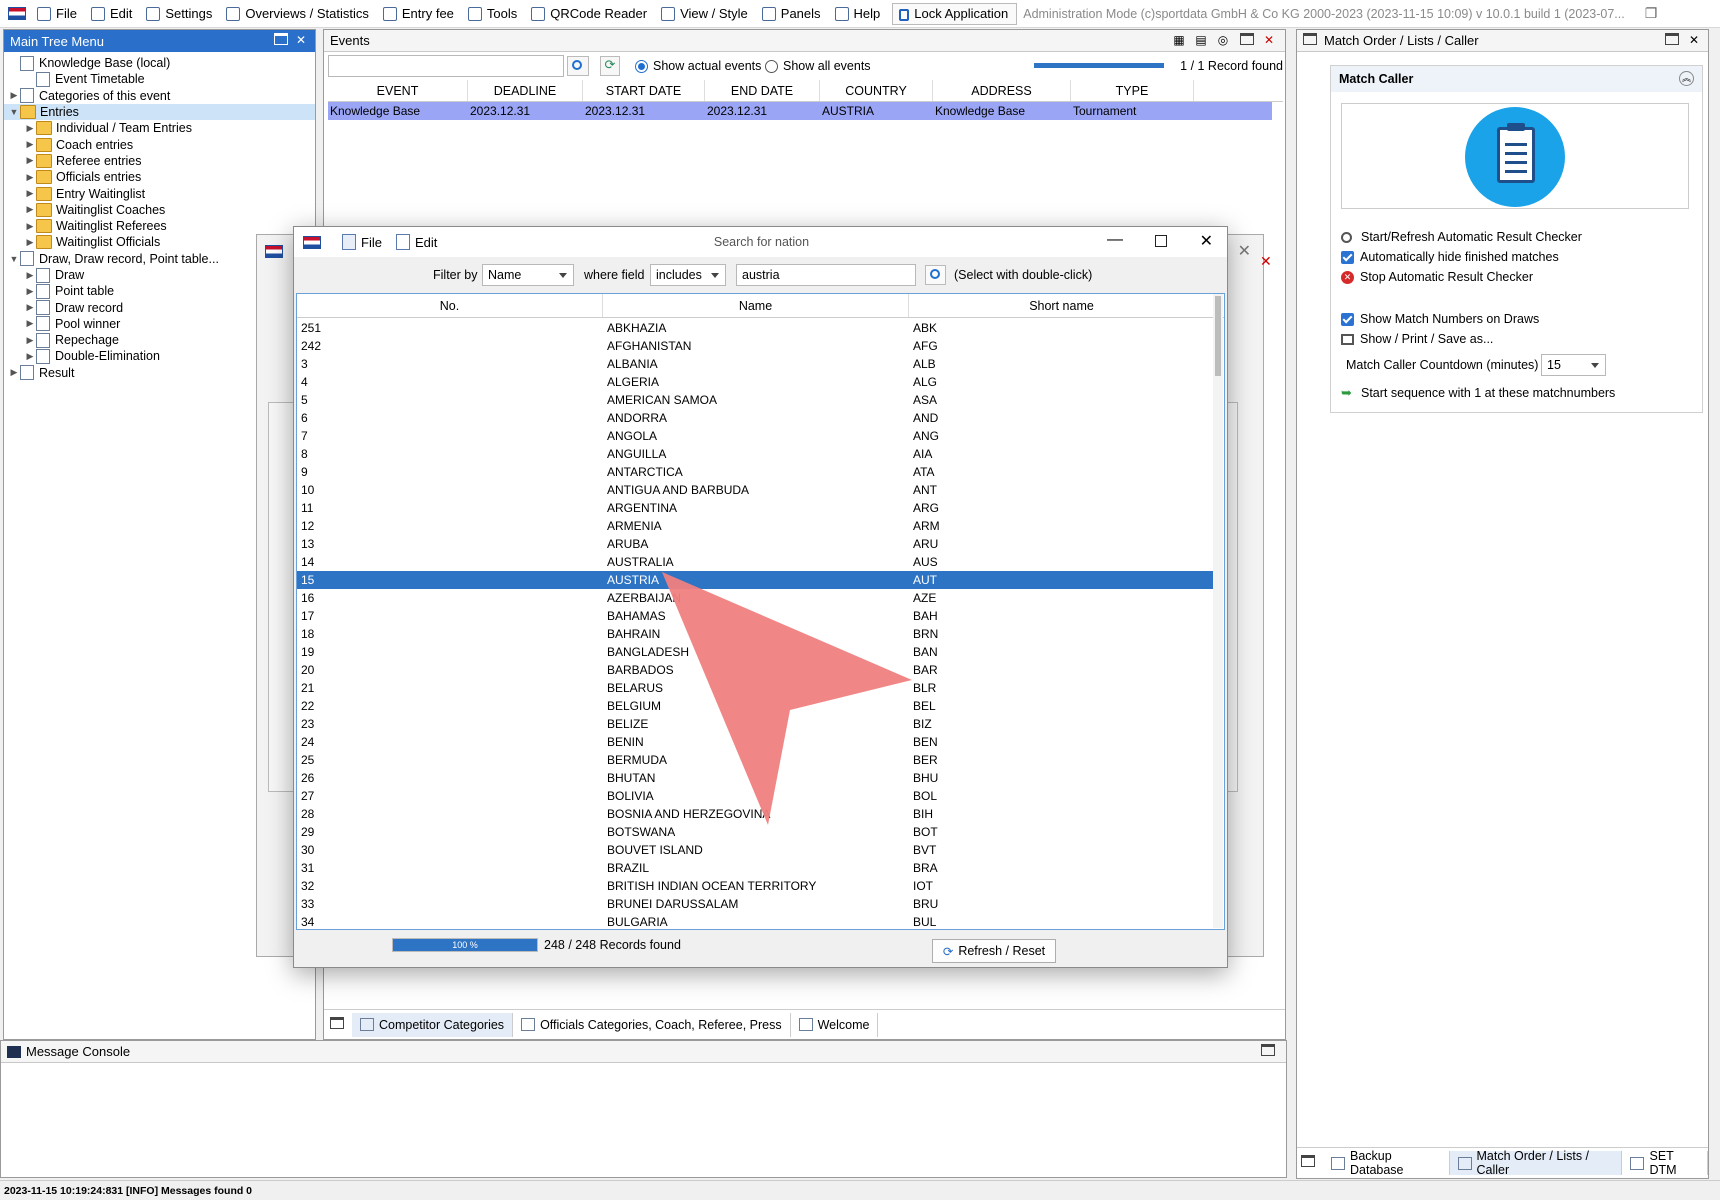 The height and width of the screenshot is (1200, 1720). What do you see at coordinates (756, 850) in the screenshot?
I see `list-item: 30 BOUVET ISLAND BVT` at bounding box center [756, 850].